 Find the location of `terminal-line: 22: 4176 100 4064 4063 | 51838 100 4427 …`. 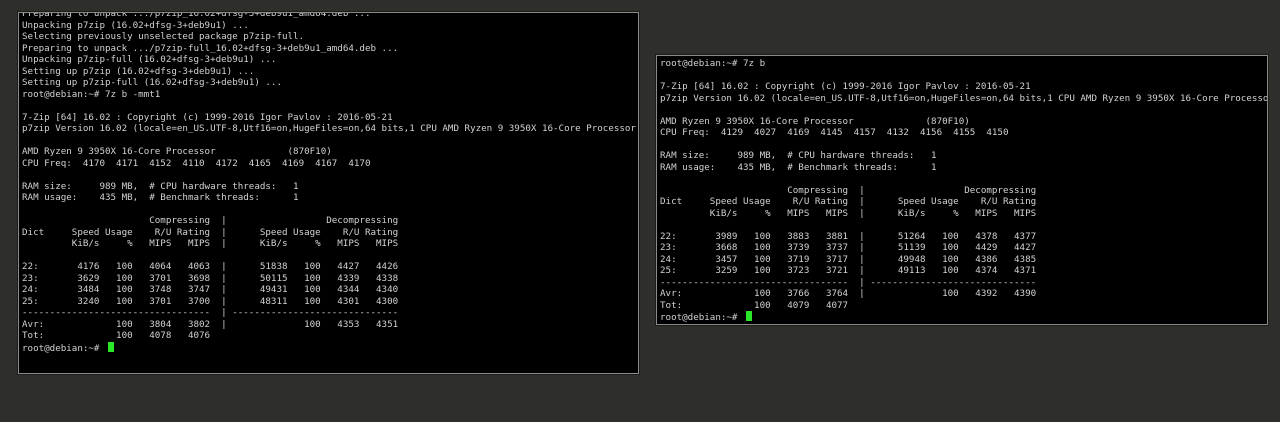

terminal-line: 22: 4176 100 4064 4063 | 51838 100 4427 … is located at coordinates (210, 266).